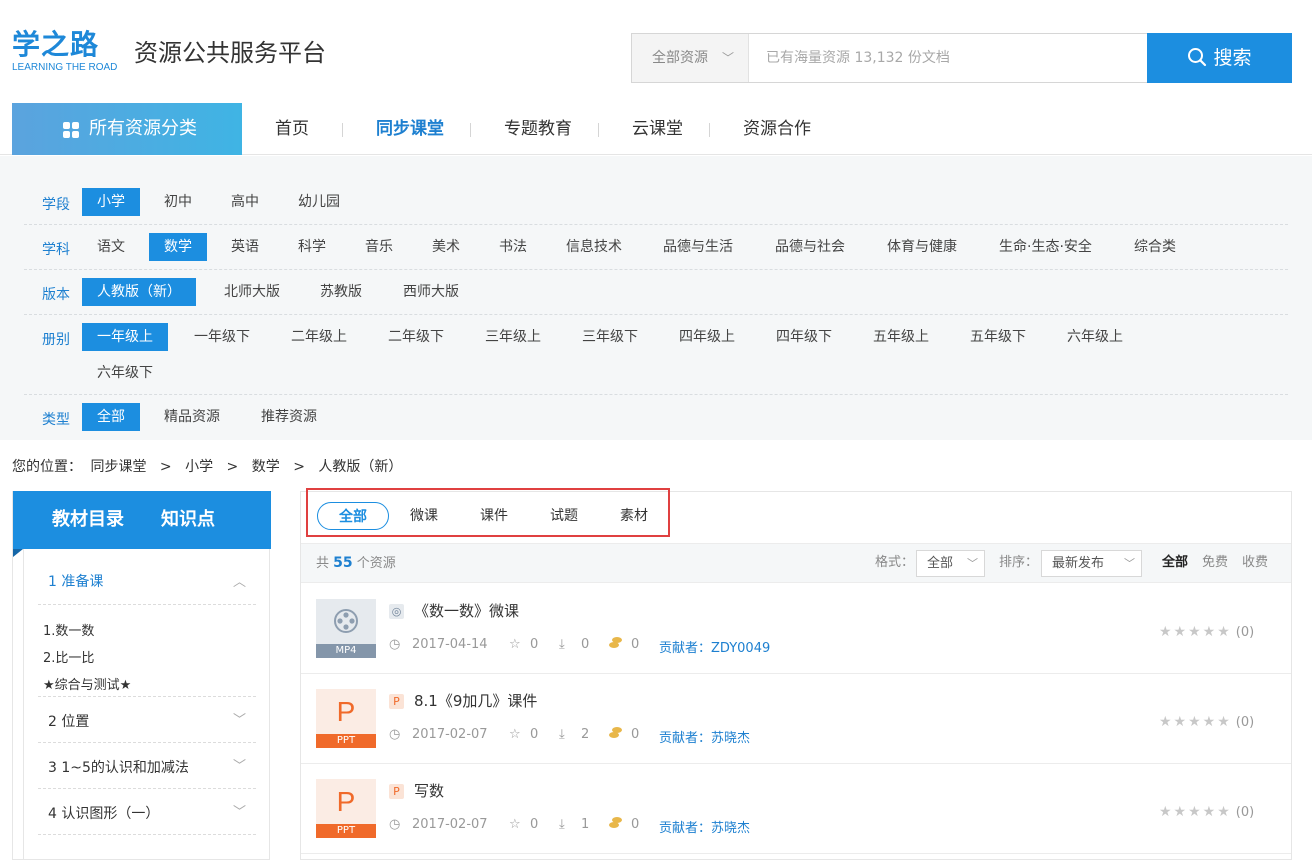 This screenshot has width=1312, height=860. What do you see at coordinates (65, 67) in the screenshot?
I see `logo-sub-text: LEARNING THE ROAD` at bounding box center [65, 67].